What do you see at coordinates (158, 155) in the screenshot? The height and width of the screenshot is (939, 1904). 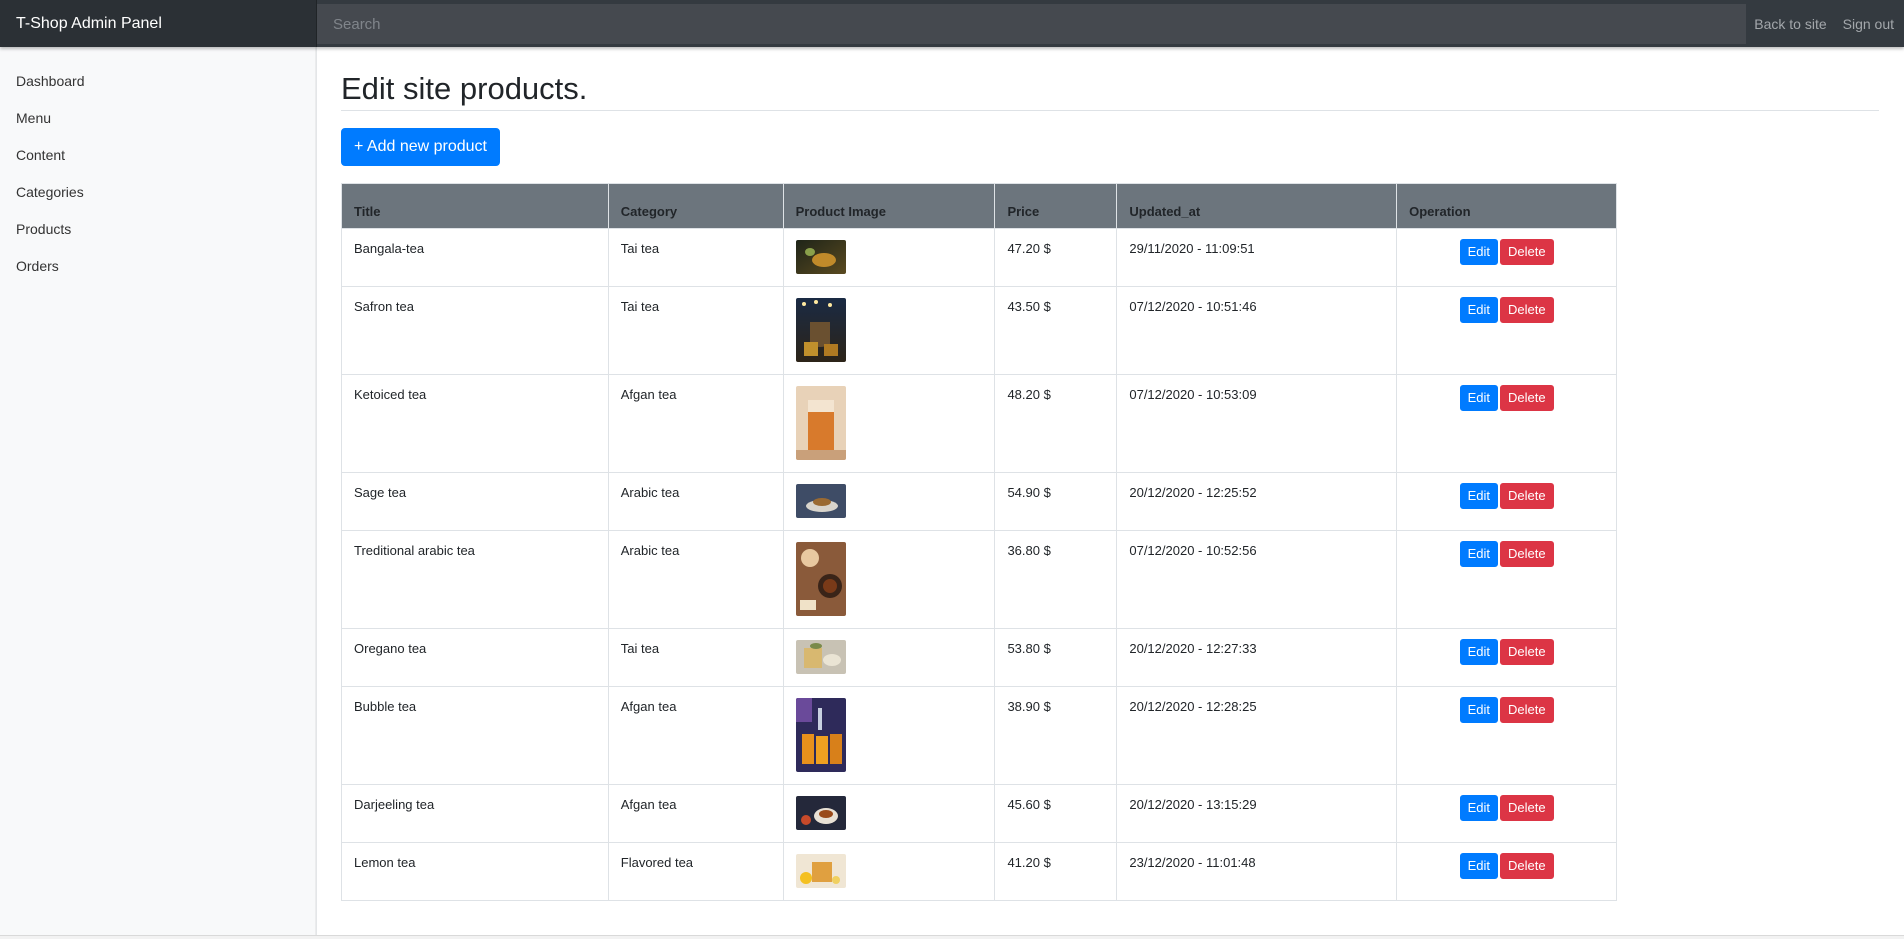 I see `sidebar-item-content: Content` at bounding box center [158, 155].